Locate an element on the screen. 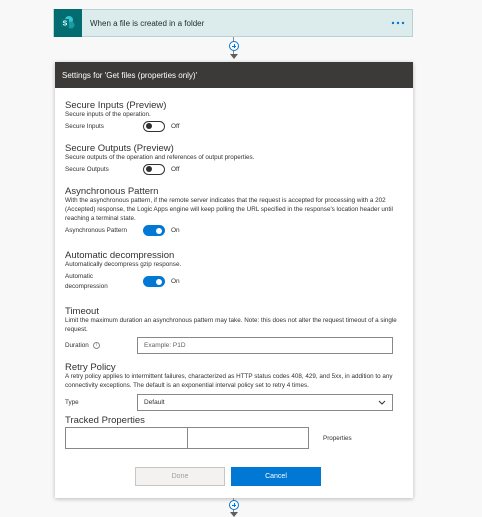 The width and height of the screenshot is (482, 517). secure-inputs-toggle is located at coordinates (154, 126).